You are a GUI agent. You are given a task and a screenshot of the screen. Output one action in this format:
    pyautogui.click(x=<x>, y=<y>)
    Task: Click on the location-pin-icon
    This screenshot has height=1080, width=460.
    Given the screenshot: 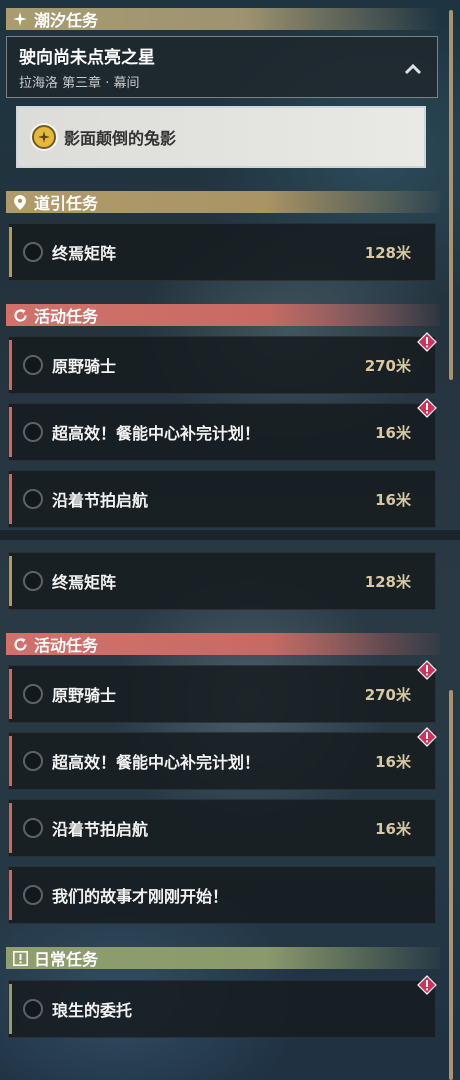 What is the action you would take?
    pyautogui.click(x=20, y=202)
    